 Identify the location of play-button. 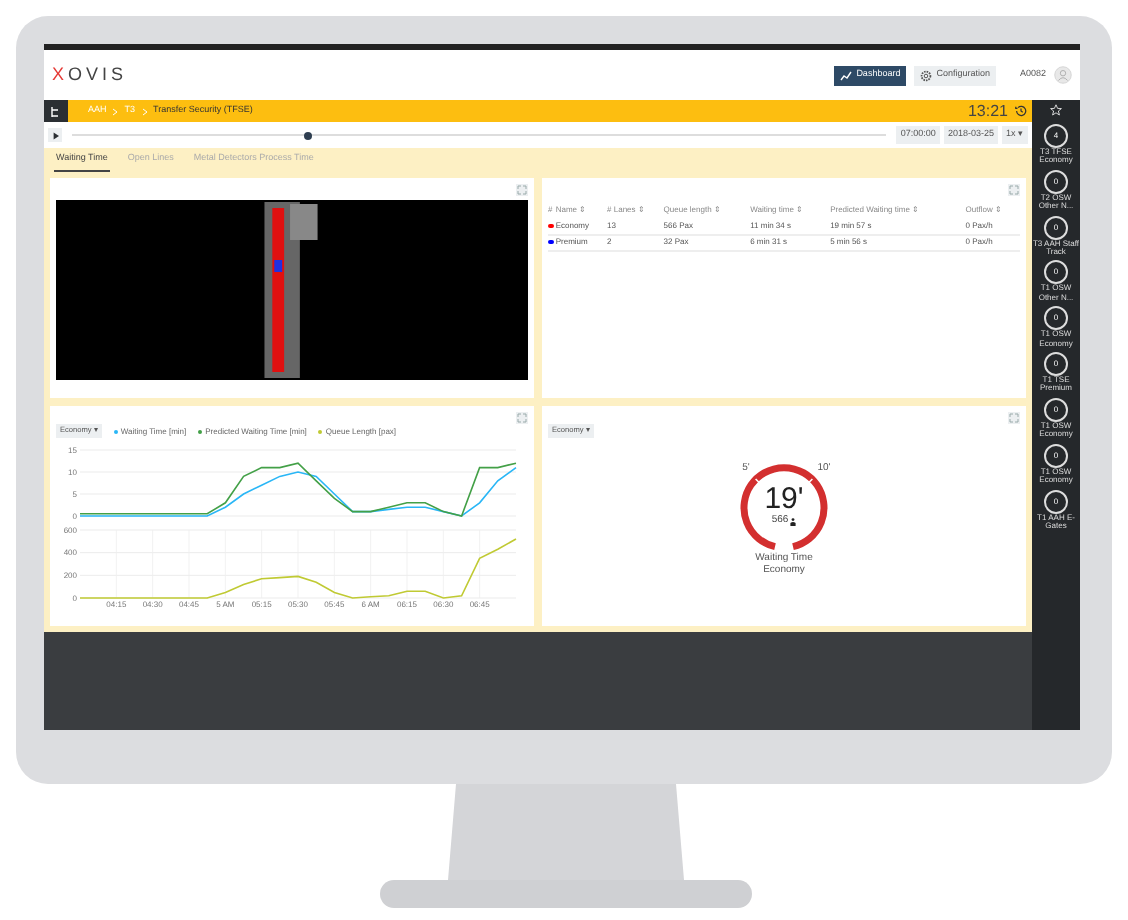
(55, 135).